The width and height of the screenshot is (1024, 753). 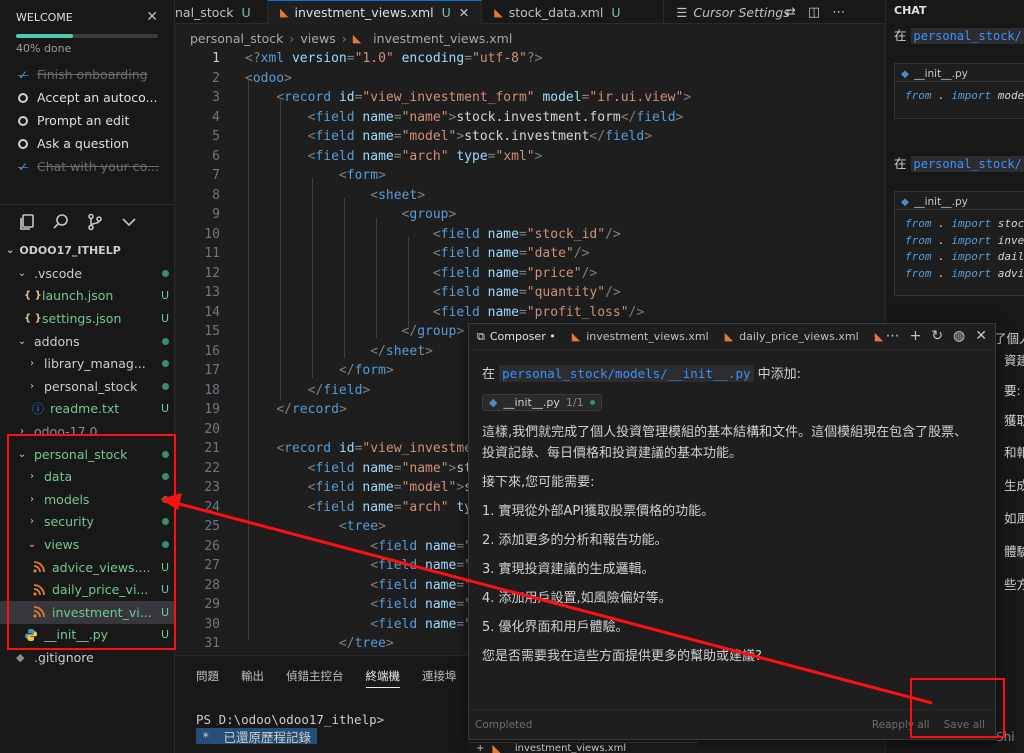 I want to click on intro-code-path: personal_stock/models/__init__.py, so click(x=626, y=373).